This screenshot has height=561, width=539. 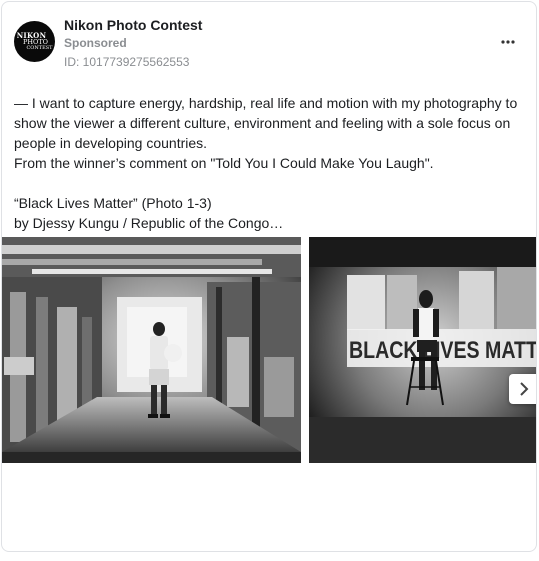 I want to click on page-name-link: Nikon Photo Contest, so click(x=133, y=25).